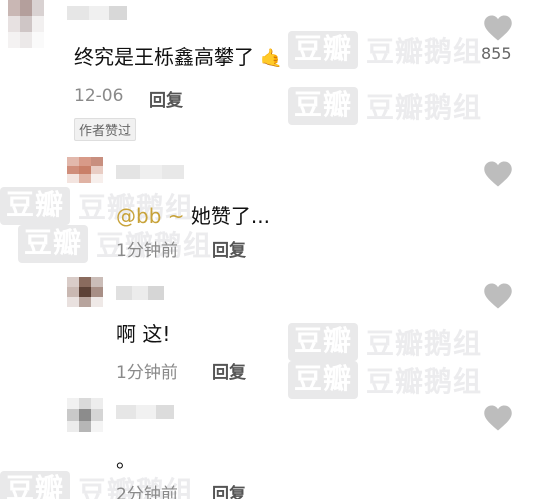 This screenshot has height=499, width=540. I want to click on comment-text: 啊 这!, so click(143, 334).